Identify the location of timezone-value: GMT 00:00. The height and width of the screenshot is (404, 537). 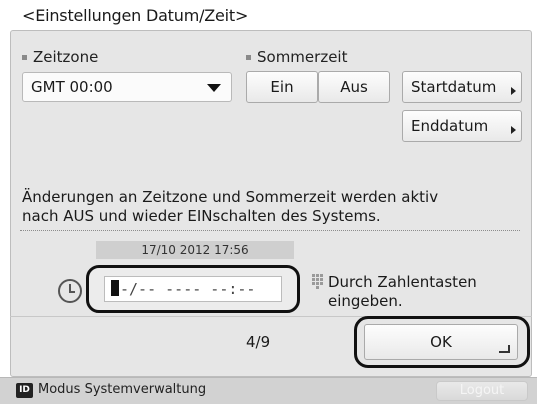
(72, 87).